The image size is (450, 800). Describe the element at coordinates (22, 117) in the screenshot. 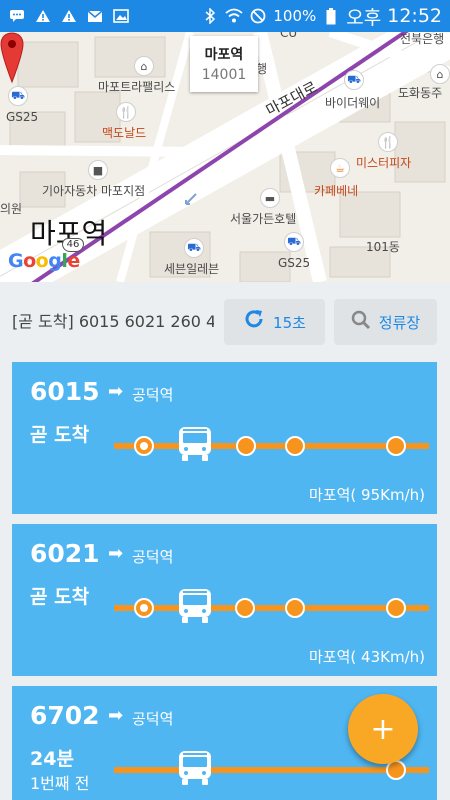

I see `poi-gs25-top: GS25` at that location.